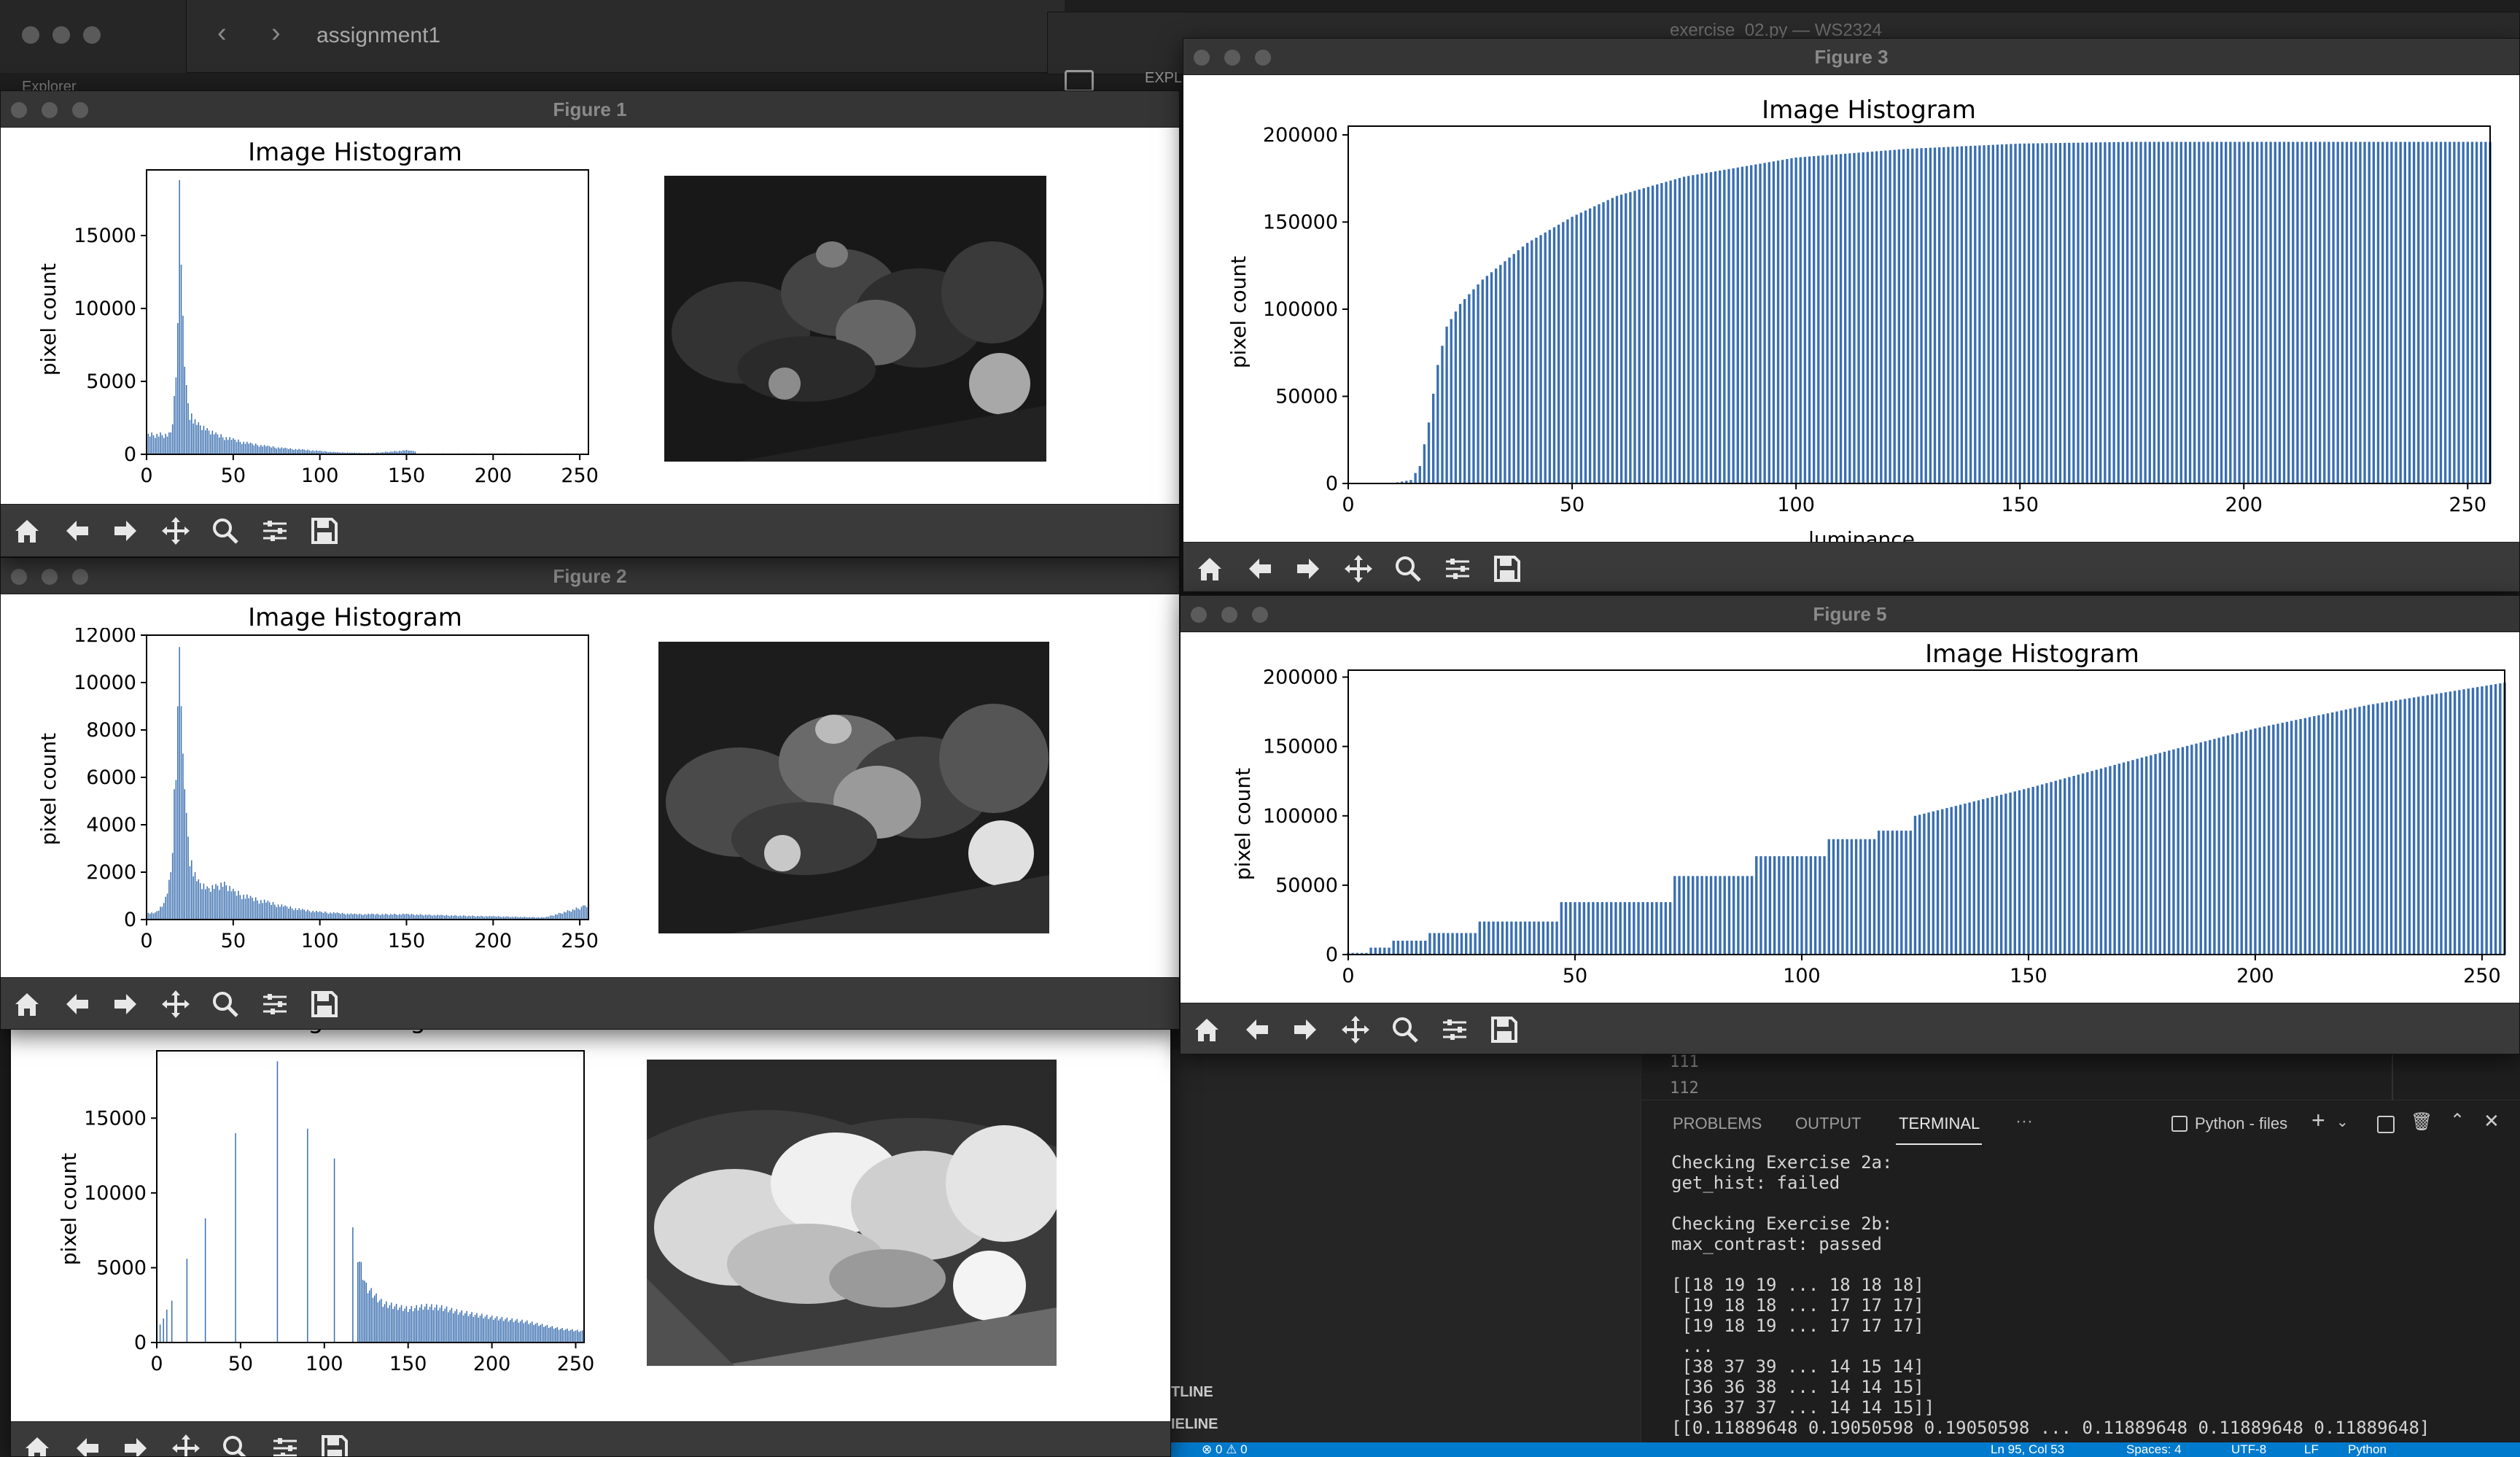 The image size is (2520, 1457). Describe the element at coordinates (2386, 1125) in the screenshot. I see `split-terminal-icon` at that location.